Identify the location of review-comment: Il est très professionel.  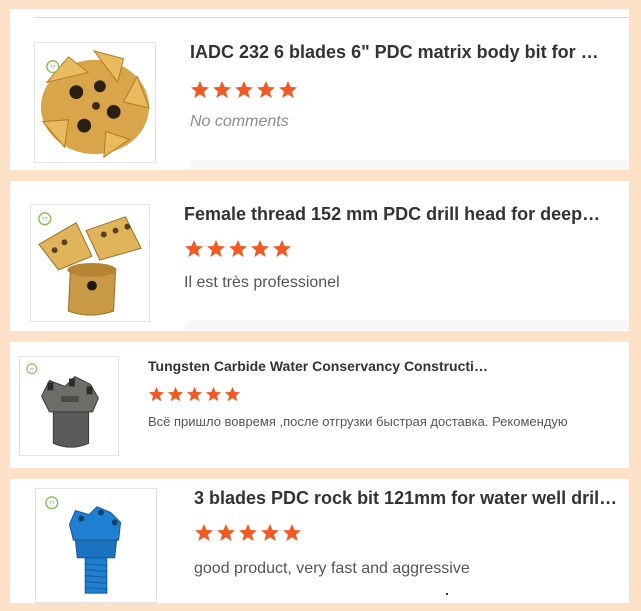
(262, 282).